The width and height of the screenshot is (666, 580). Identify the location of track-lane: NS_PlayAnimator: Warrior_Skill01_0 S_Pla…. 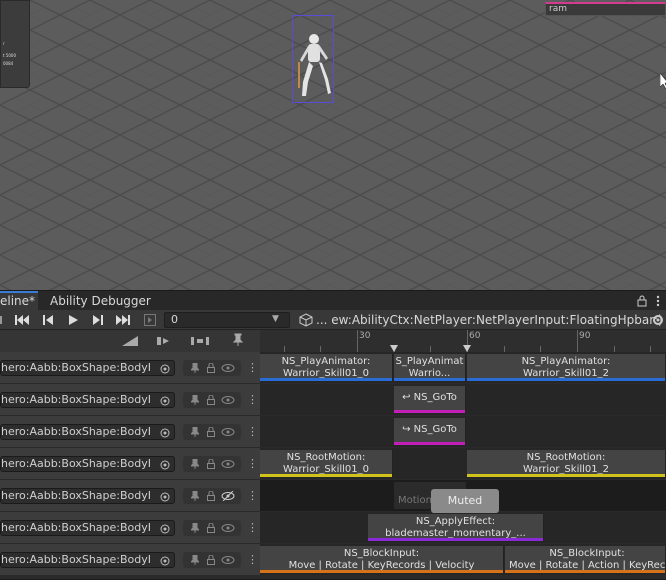
(463, 367).